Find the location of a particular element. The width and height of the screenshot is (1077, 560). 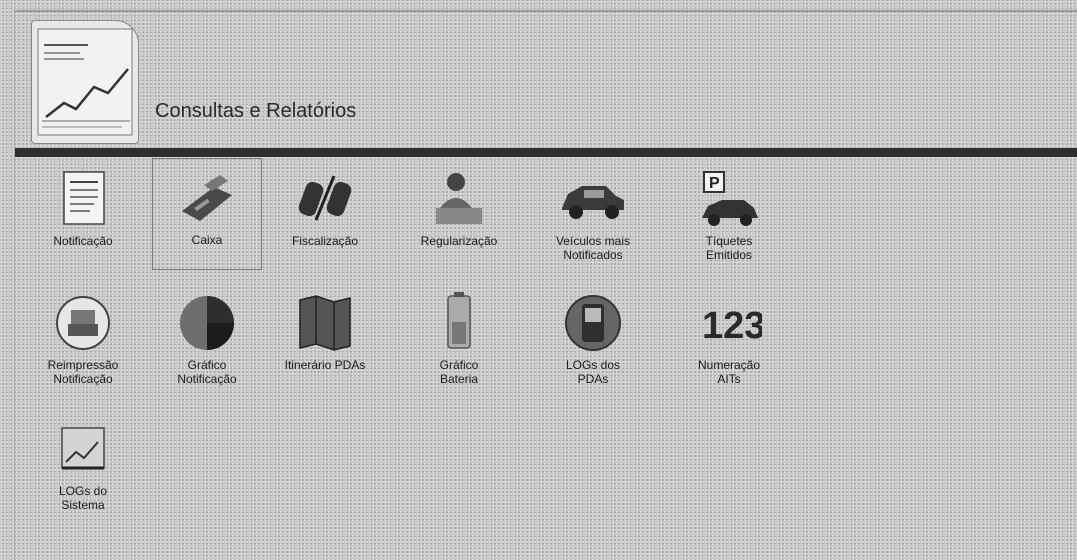

reports-chart-logo-icon is located at coordinates (85, 82).